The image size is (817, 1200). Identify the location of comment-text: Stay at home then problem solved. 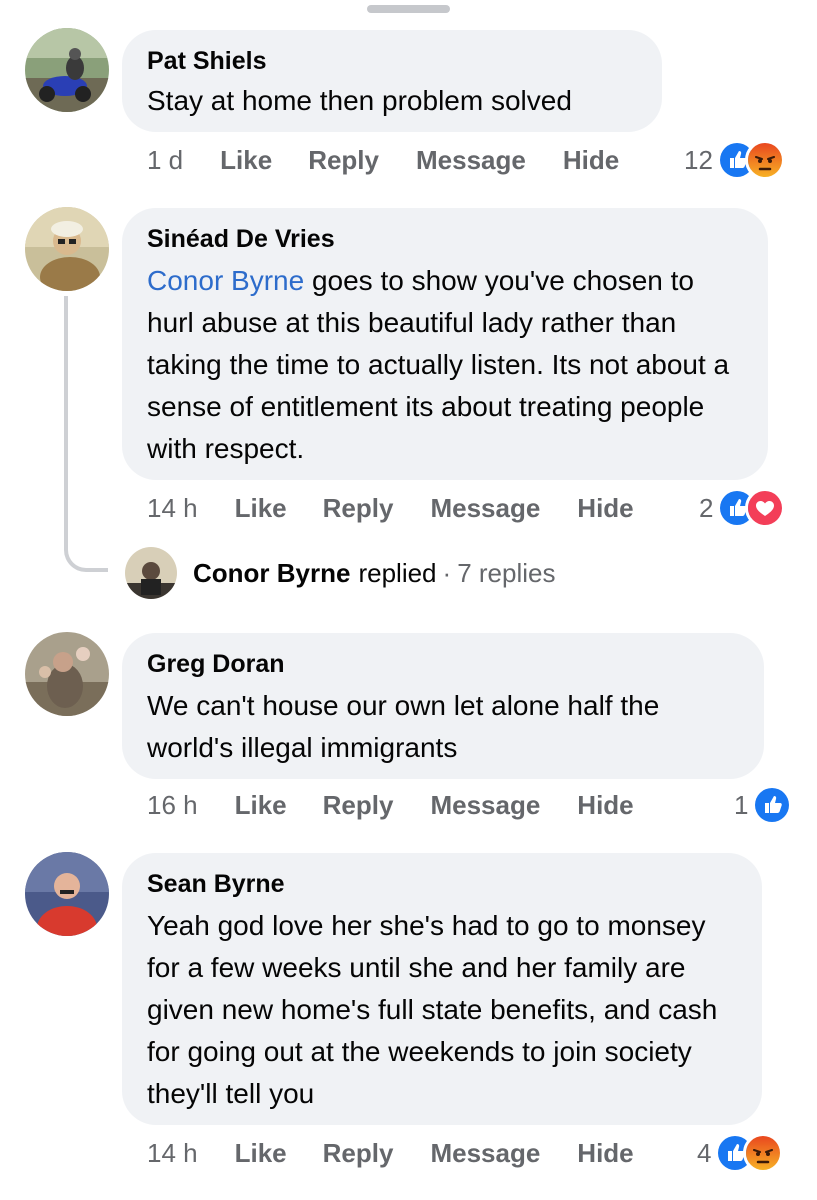
(359, 100).